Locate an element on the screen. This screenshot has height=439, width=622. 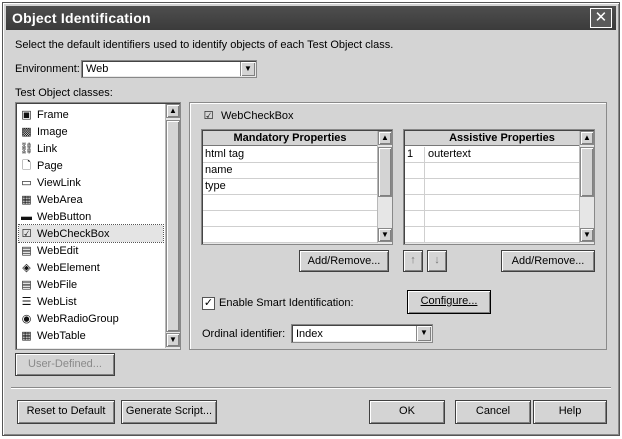
classes-label: Test Object classes: is located at coordinates (64, 93).